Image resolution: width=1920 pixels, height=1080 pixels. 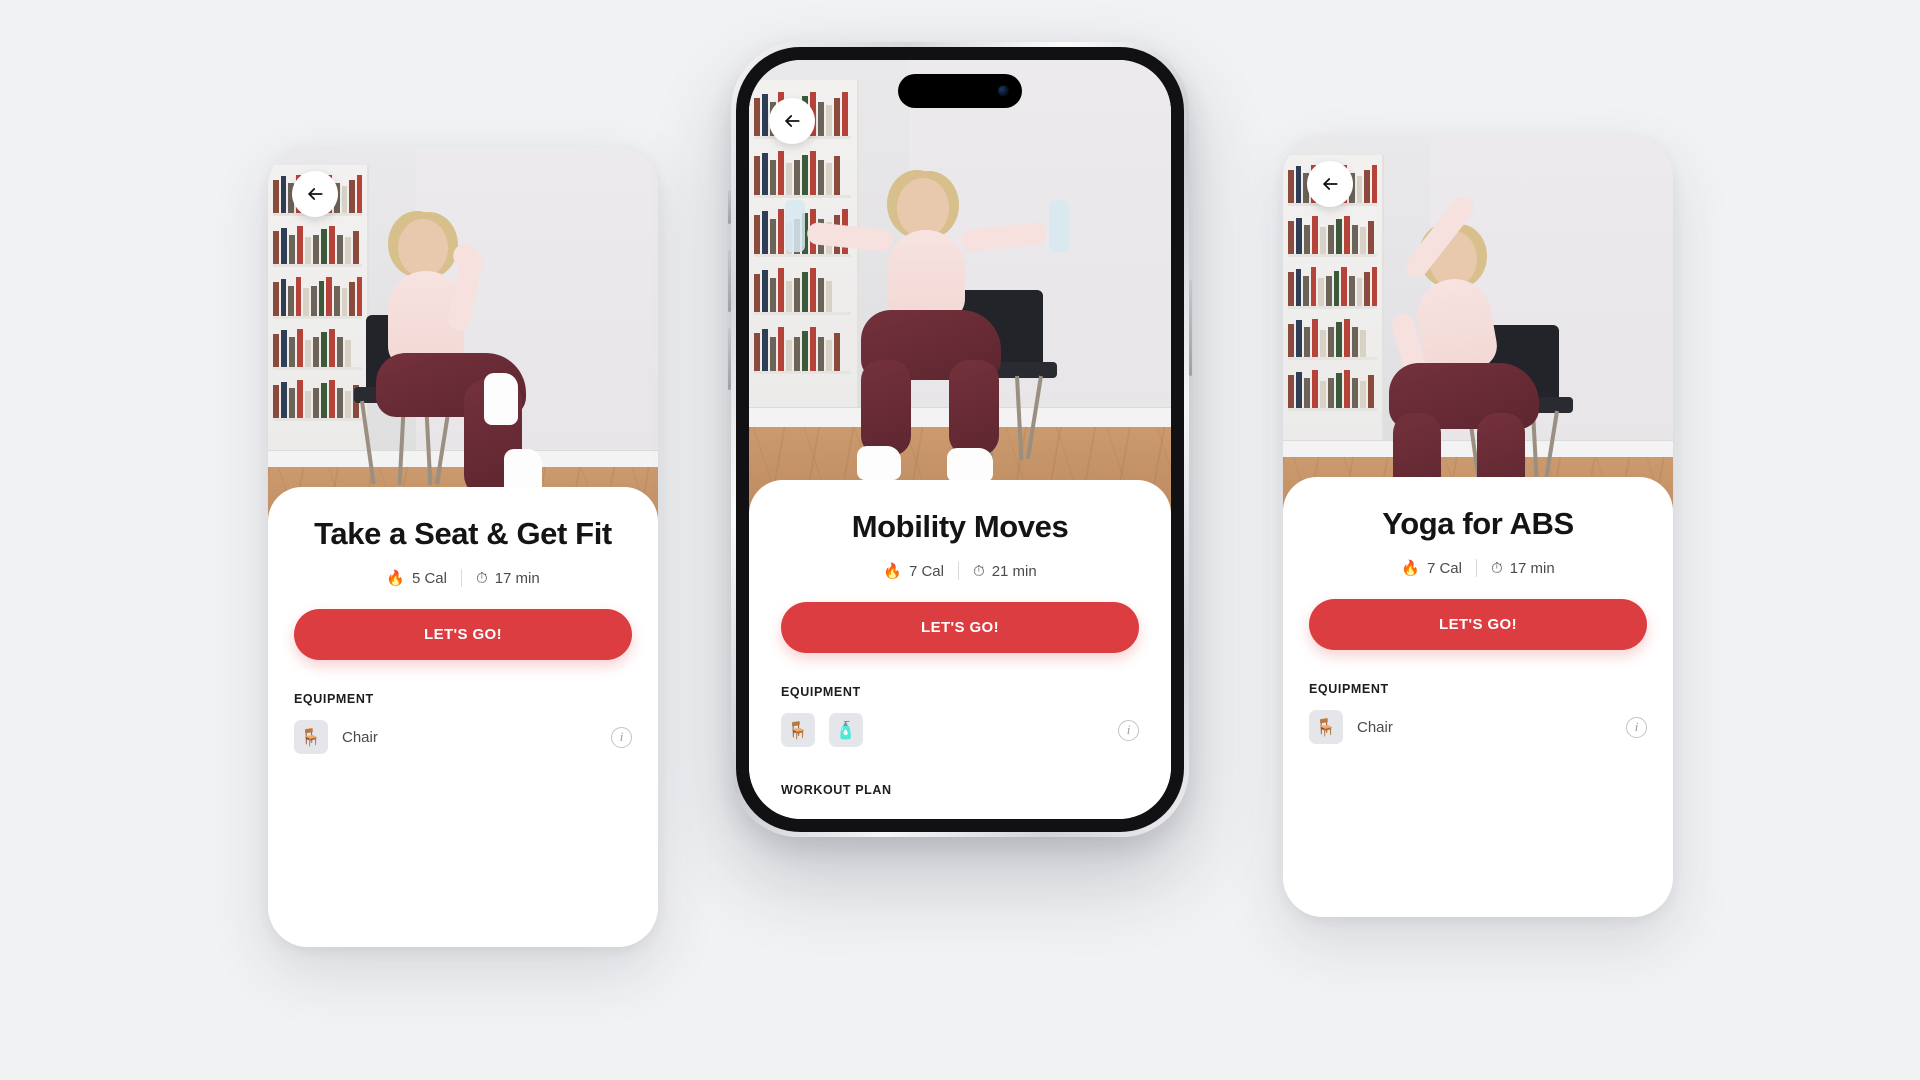 I want to click on workout-title: Mobility Moves, so click(x=960, y=526).